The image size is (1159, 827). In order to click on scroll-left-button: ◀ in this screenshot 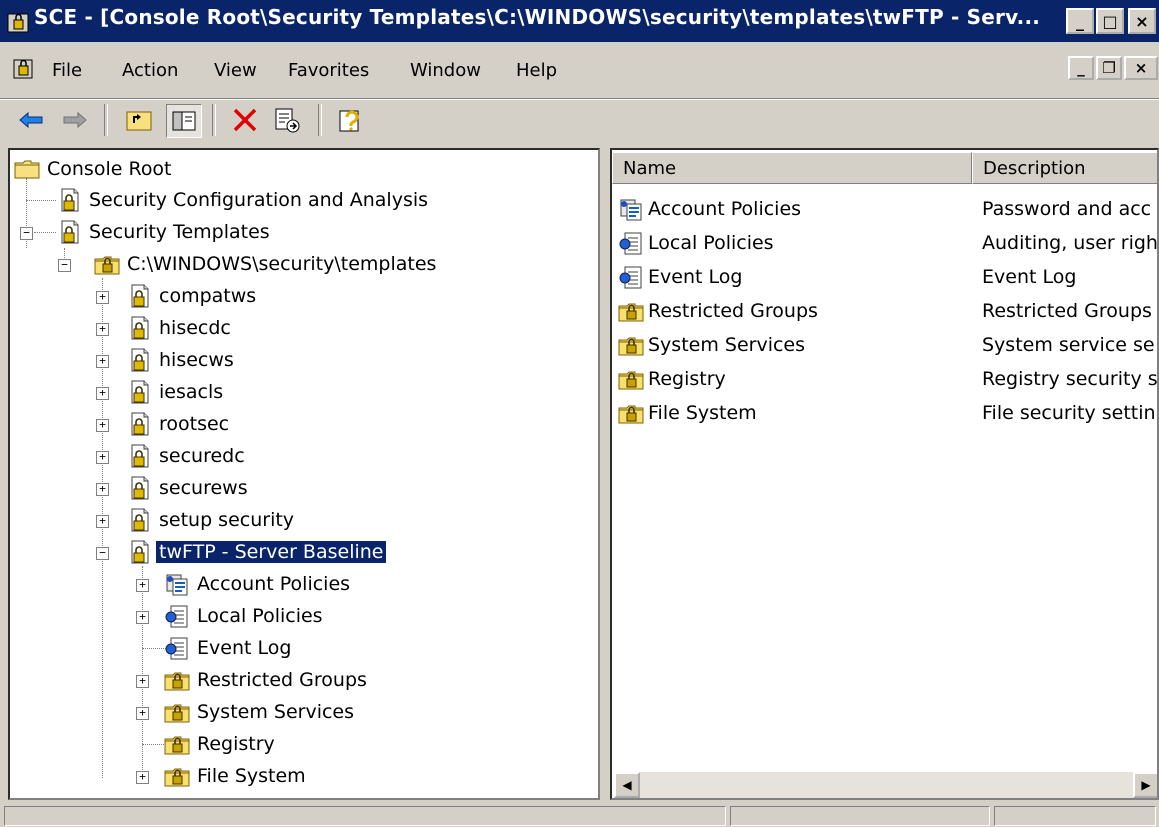, I will do `click(627, 785)`.